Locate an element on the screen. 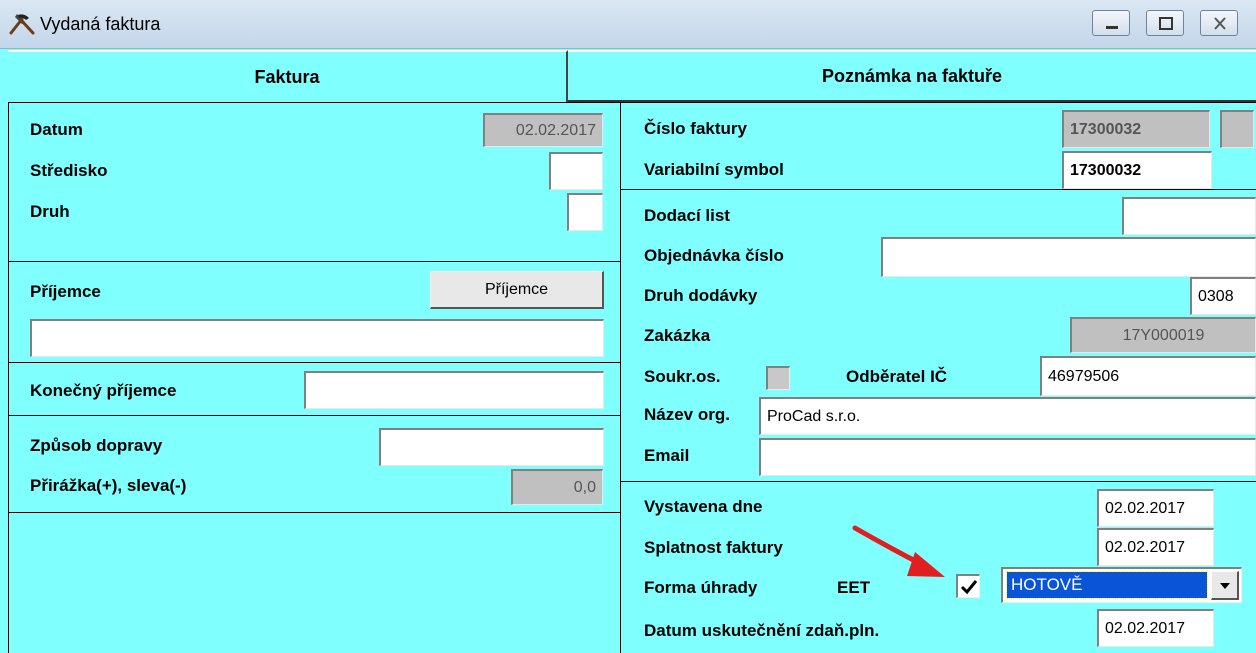  doprava-field is located at coordinates (491, 447).